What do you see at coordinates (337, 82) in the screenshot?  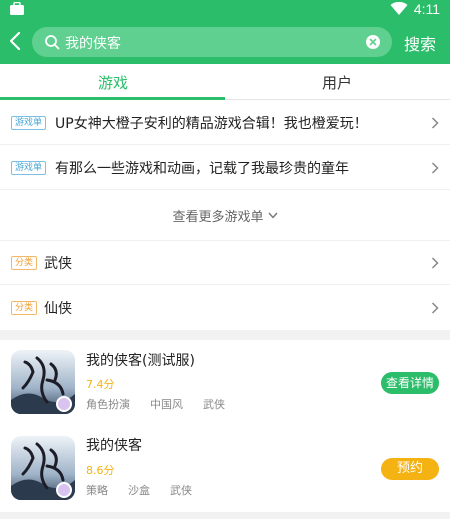 I see `tab-users: 用户` at bounding box center [337, 82].